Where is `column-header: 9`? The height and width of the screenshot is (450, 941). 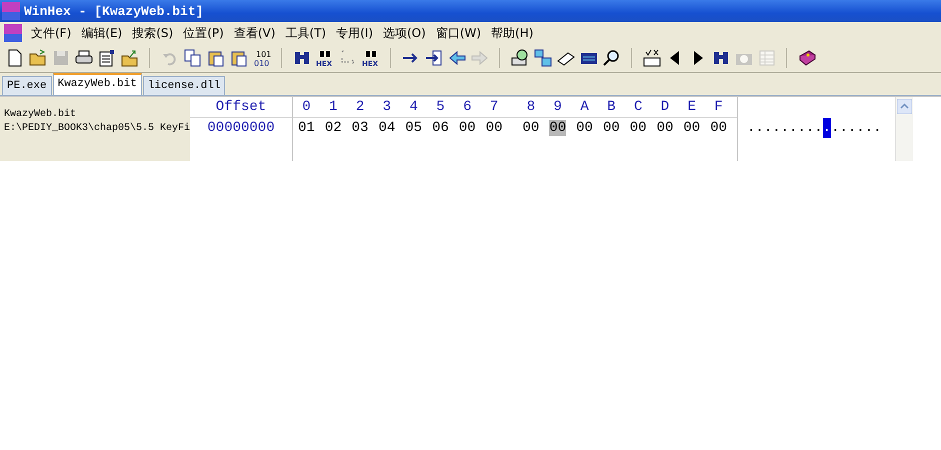
column-header: 9 is located at coordinates (557, 107).